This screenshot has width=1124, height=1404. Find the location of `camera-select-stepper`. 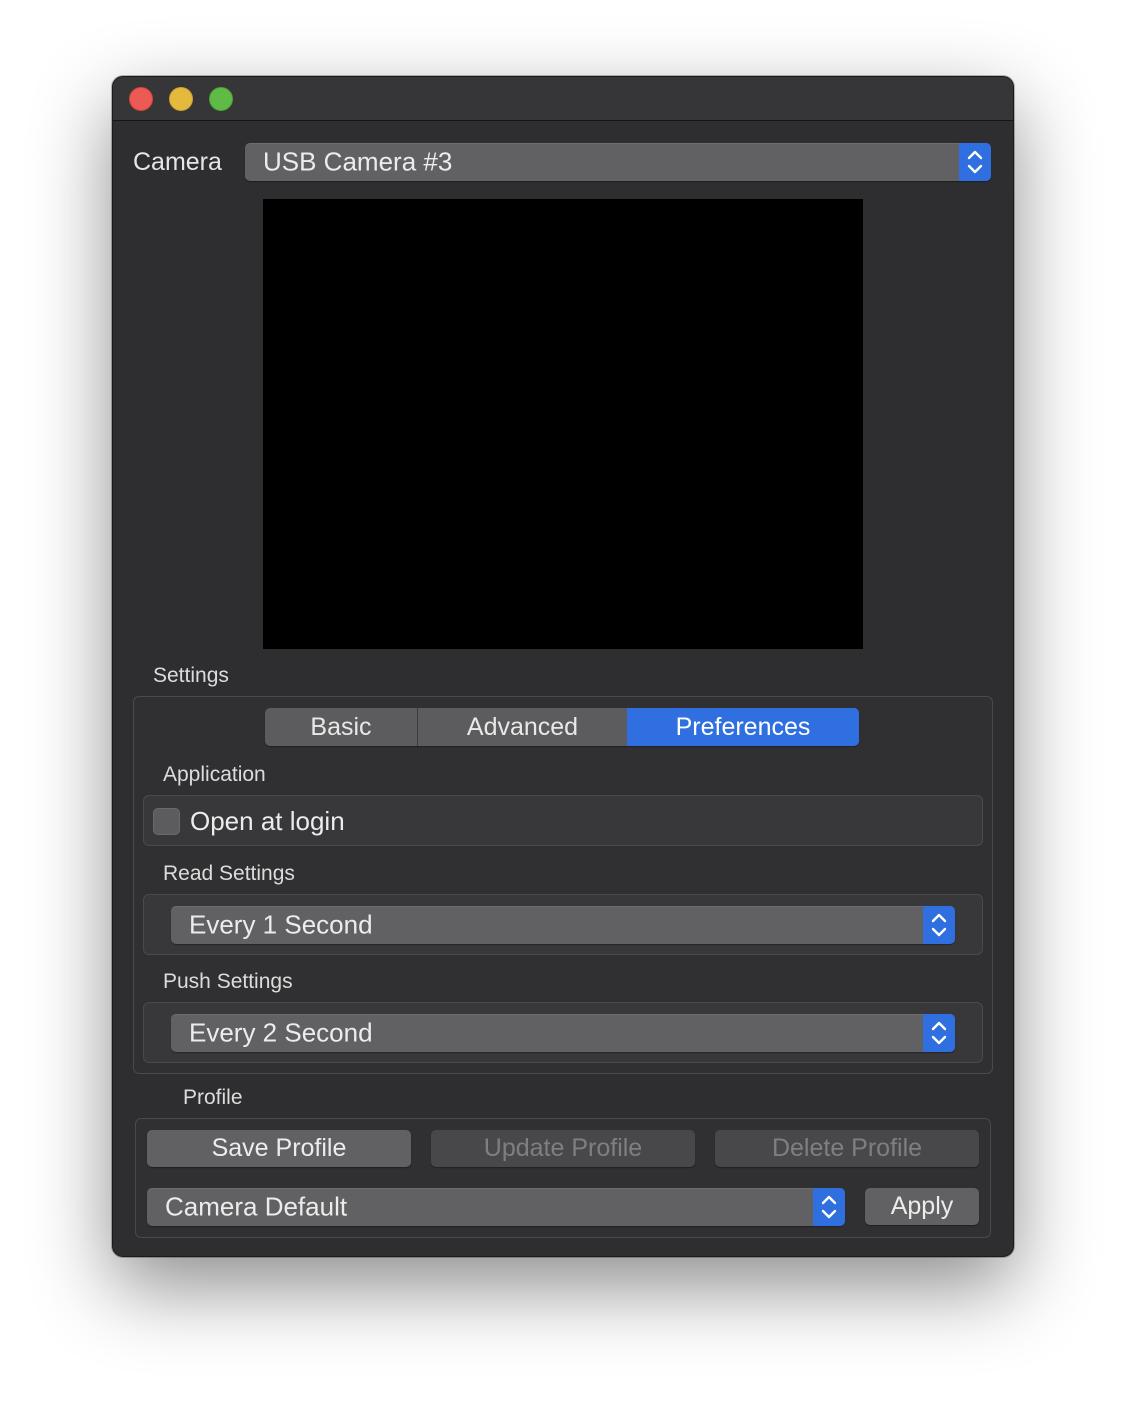

camera-select-stepper is located at coordinates (975, 162).